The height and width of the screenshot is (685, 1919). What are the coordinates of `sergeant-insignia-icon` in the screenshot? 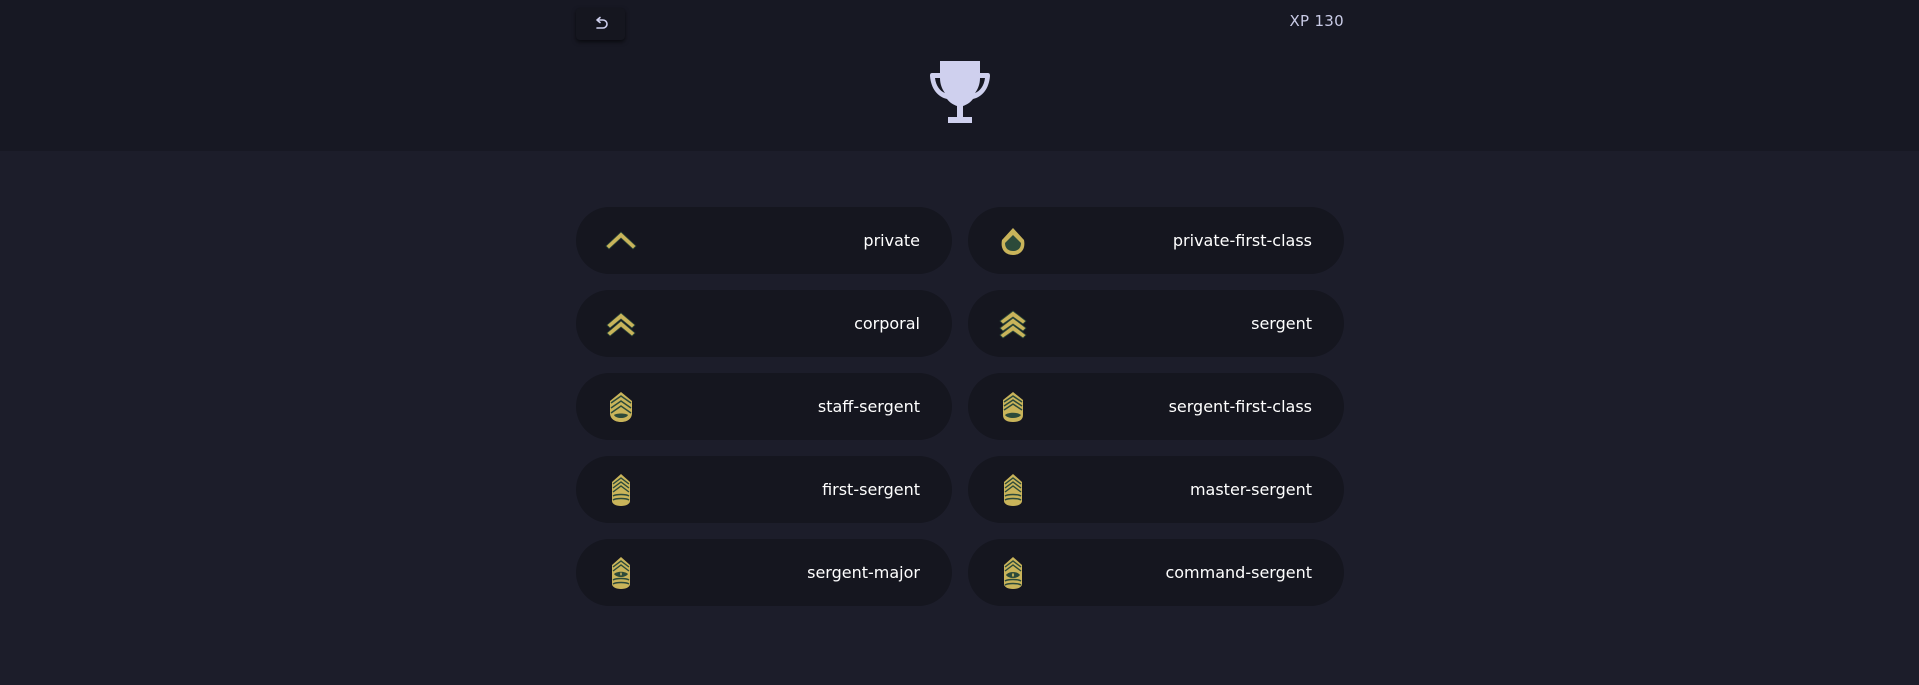 It's located at (1013, 324).